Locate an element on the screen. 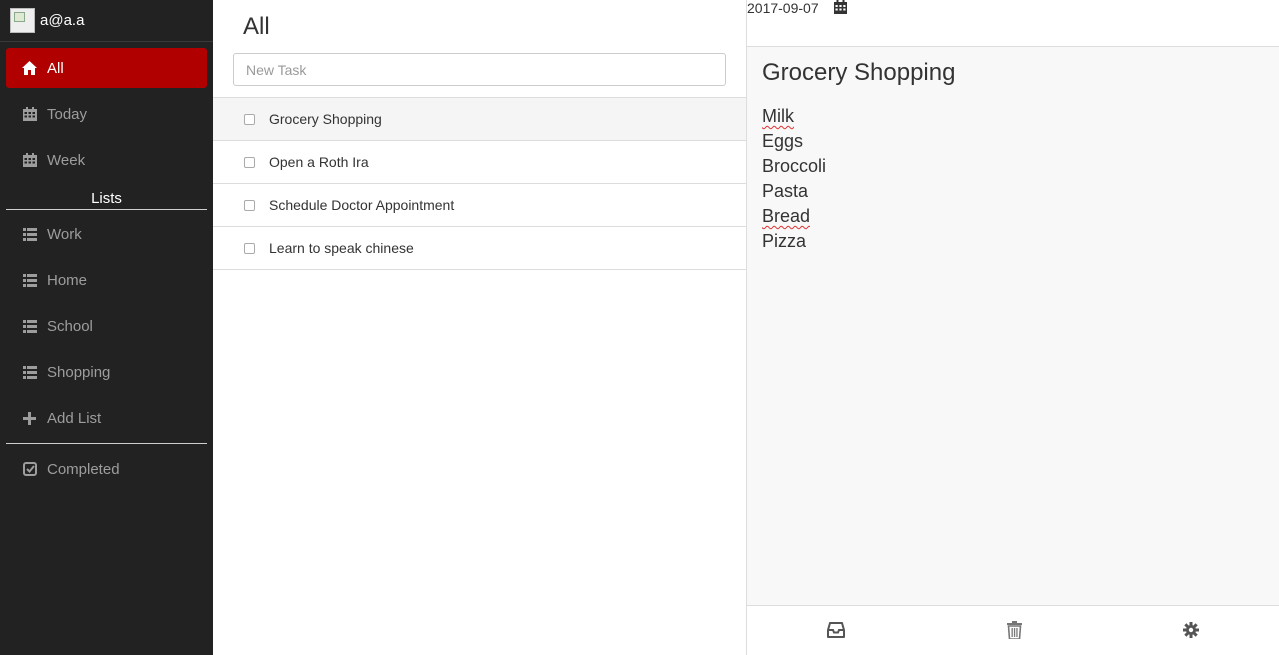  user-header: a@a.a is located at coordinates (106, 21).